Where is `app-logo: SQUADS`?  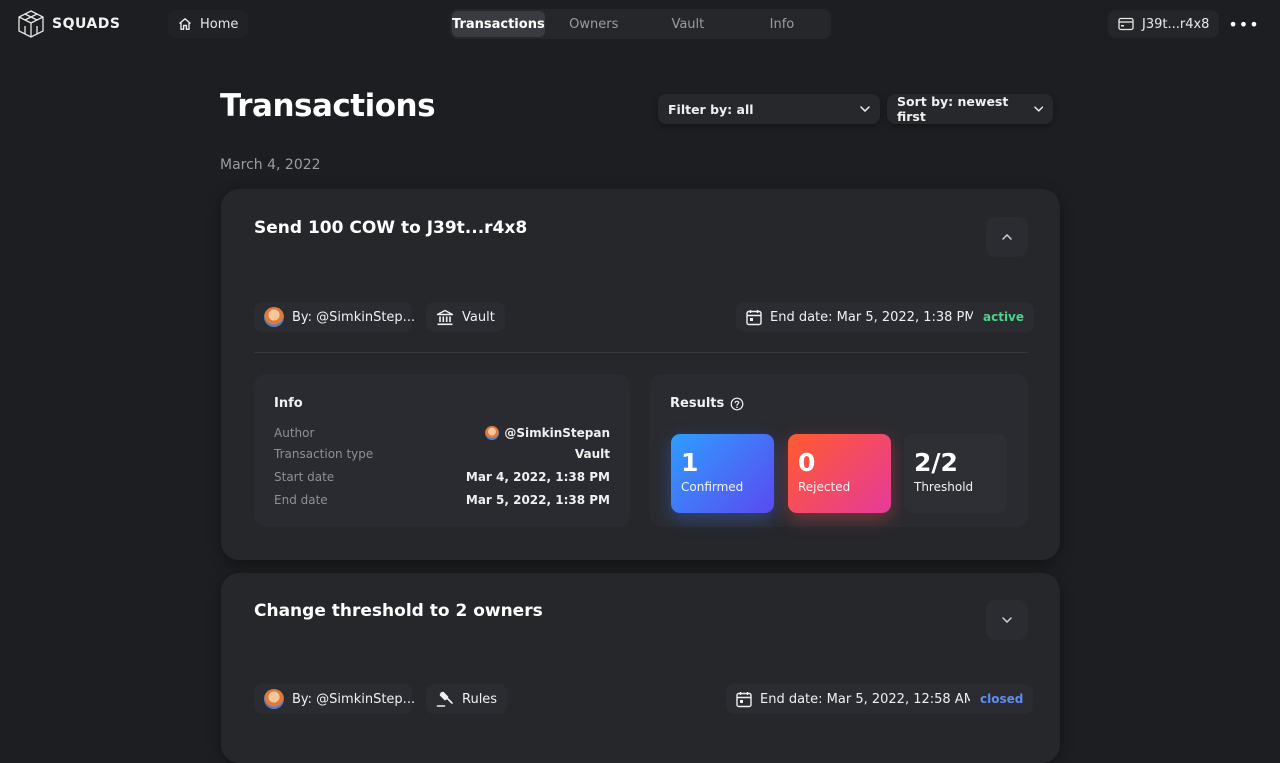 app-logo: SQUADS is located at coordinates (68, 24).